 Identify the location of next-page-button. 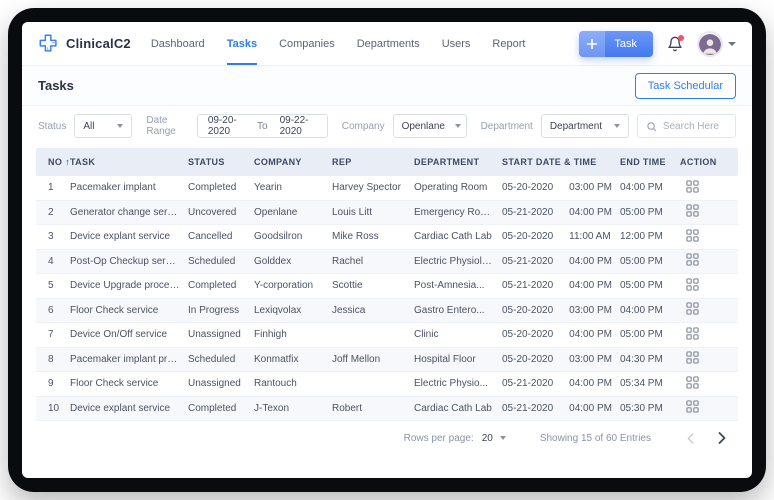
(722, 438).